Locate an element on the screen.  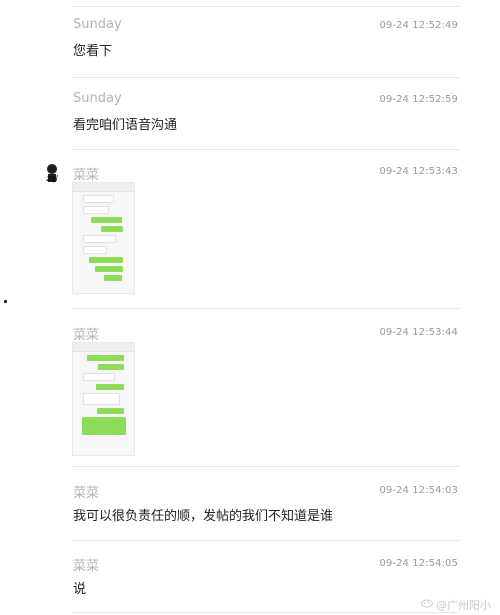
bullet-dot is located at coordinates (5, 301).